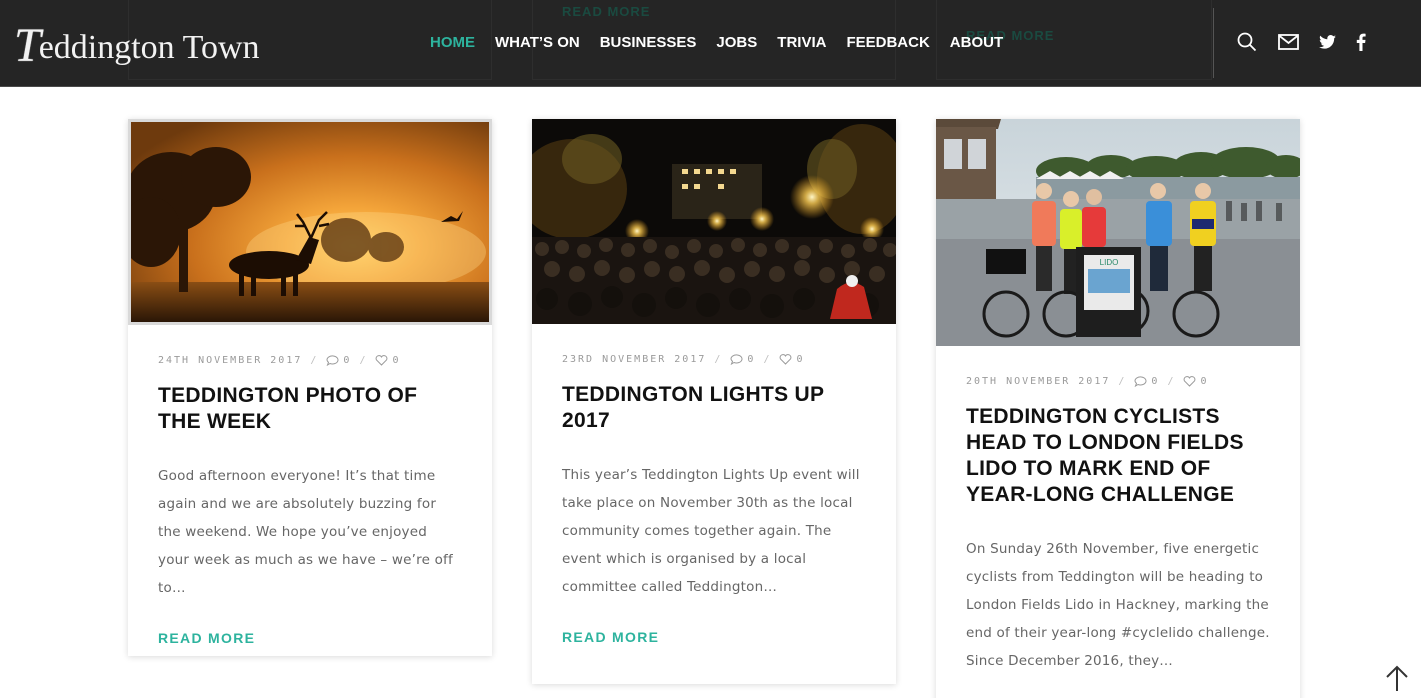 The width and height of the screenshot is (1421, 698). I want to click on site-logo: T eddington Town, so click(137, 42).